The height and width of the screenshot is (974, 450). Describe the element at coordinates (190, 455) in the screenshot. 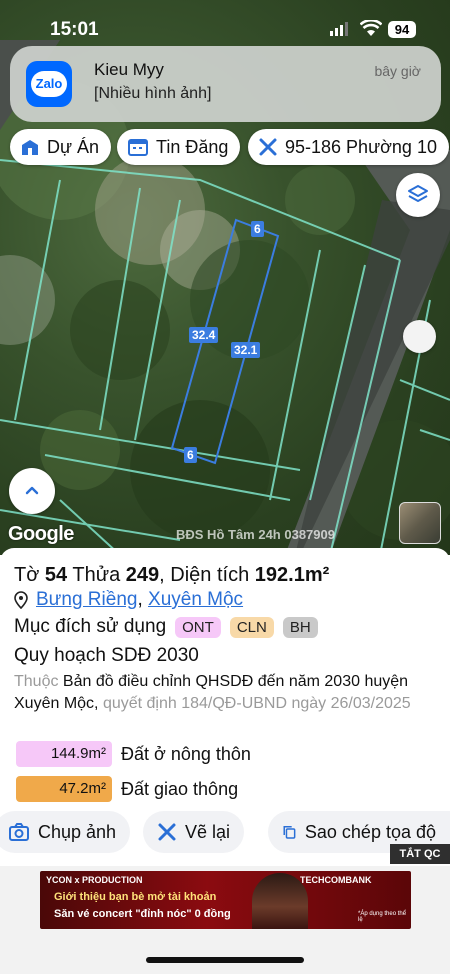

I see `dimension-label-bottom: 6` at that location.